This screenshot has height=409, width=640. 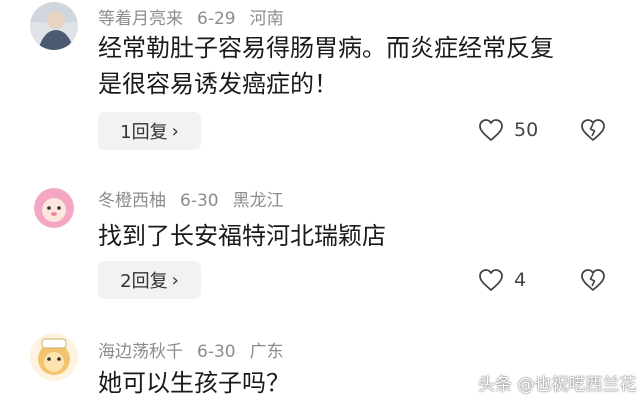 I want to click on comment-meta: 等着月亮来 6-29 河南, so click(x=198, y=16).